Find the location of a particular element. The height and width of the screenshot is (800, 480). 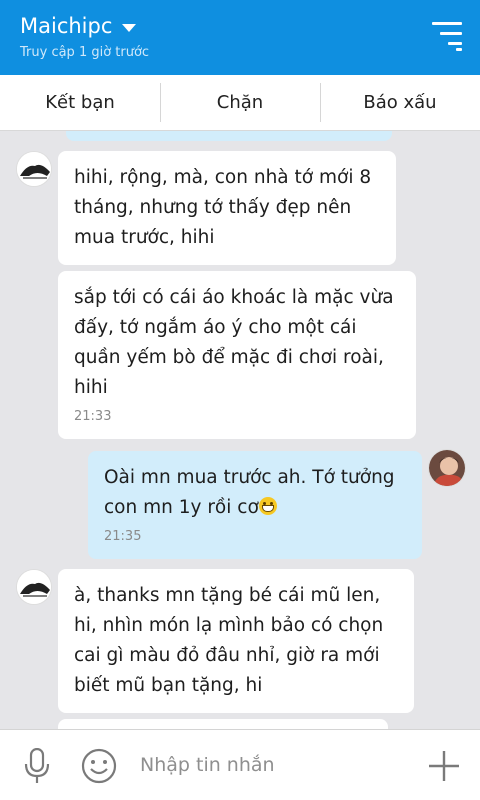

message-composer is located at coordinates (240, 764).